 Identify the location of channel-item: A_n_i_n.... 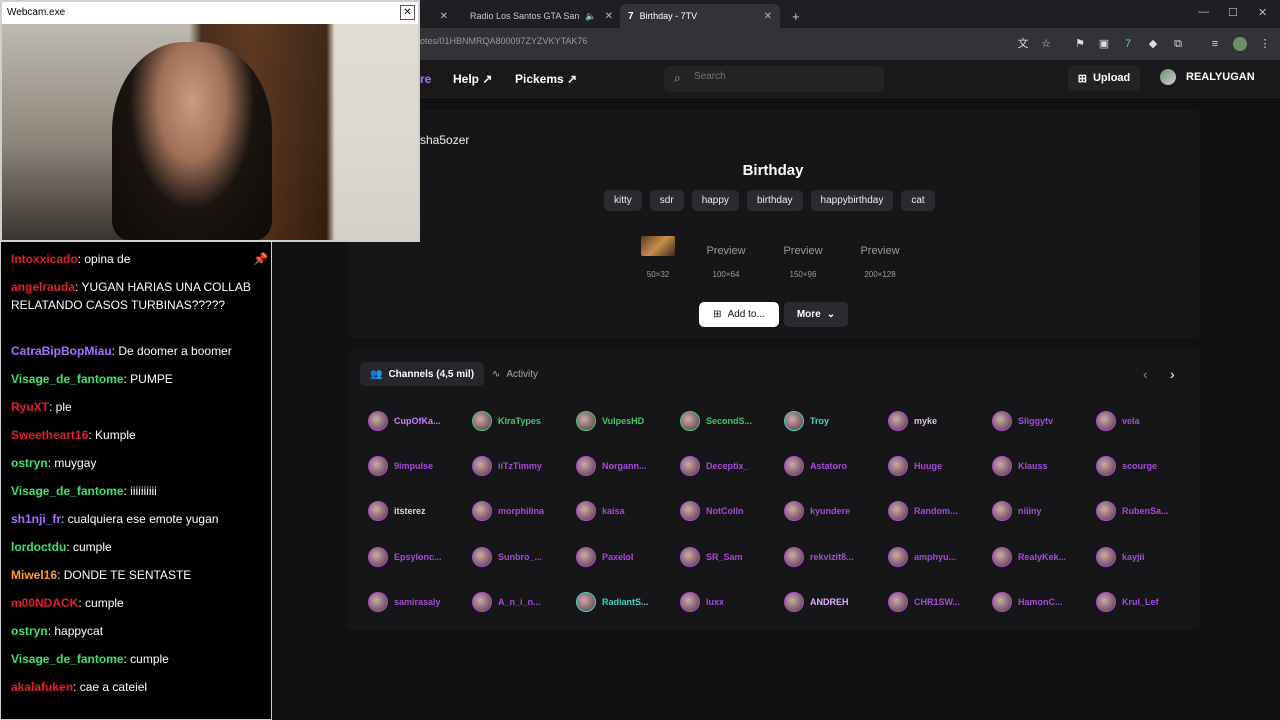
(522, 602).